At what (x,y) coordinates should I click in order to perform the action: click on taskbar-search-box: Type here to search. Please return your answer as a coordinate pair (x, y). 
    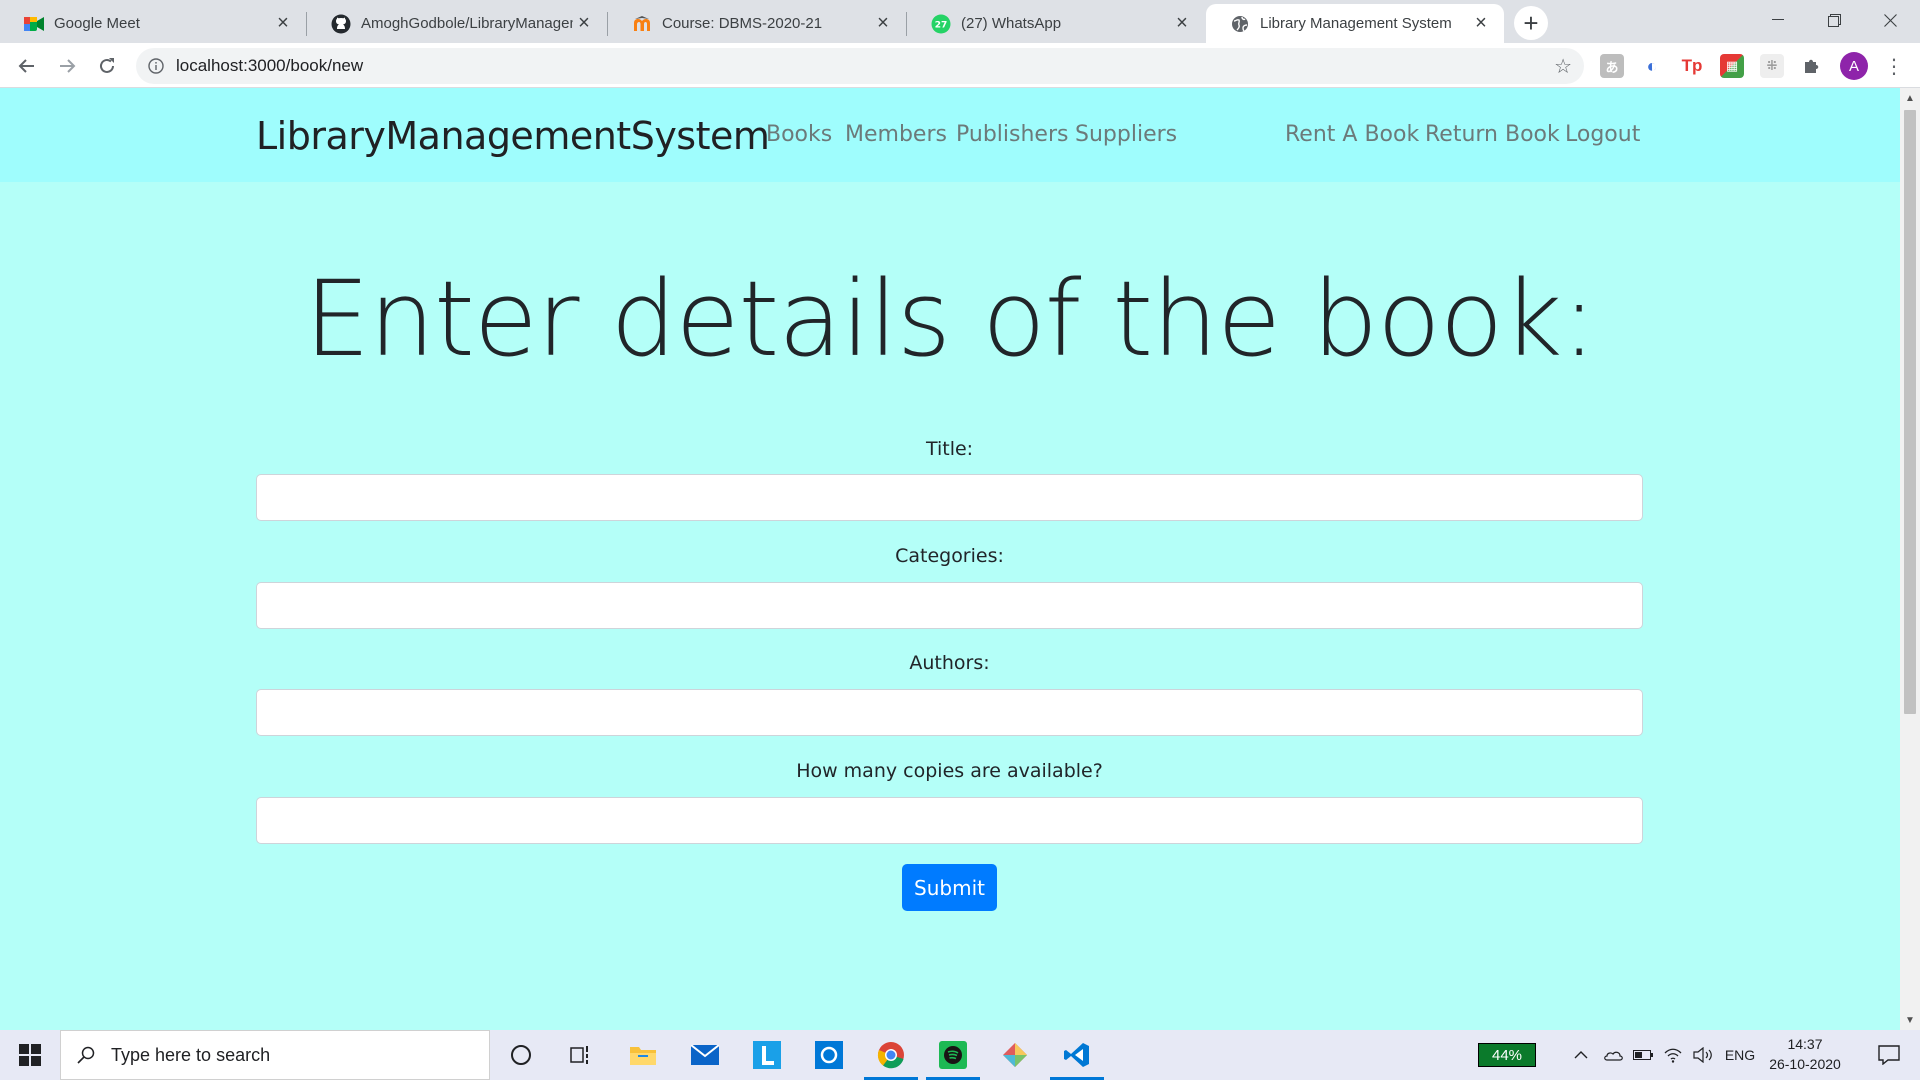
    Looking at the image, I should click on (275, 1055).